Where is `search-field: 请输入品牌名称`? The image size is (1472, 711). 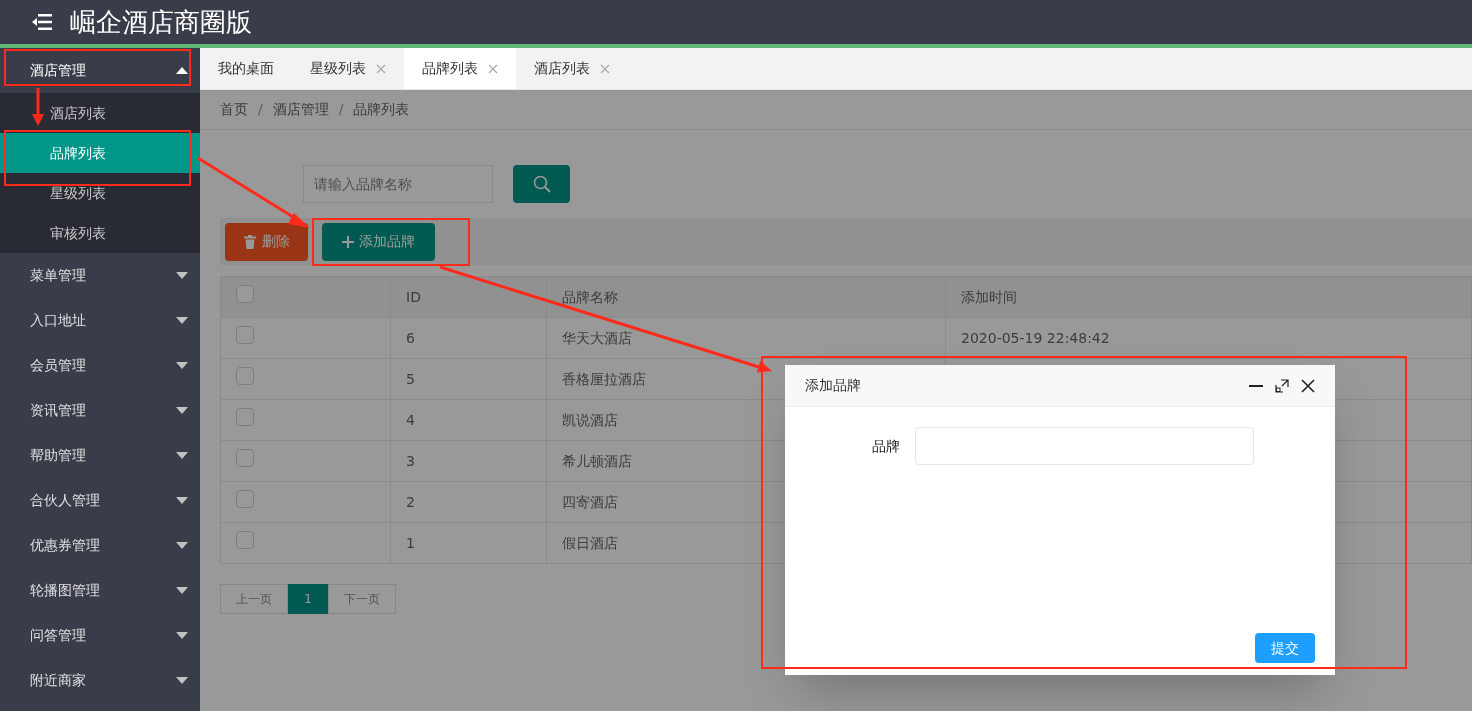 search-field: 请输入品牌名称 is located at coordinates (398, 184).